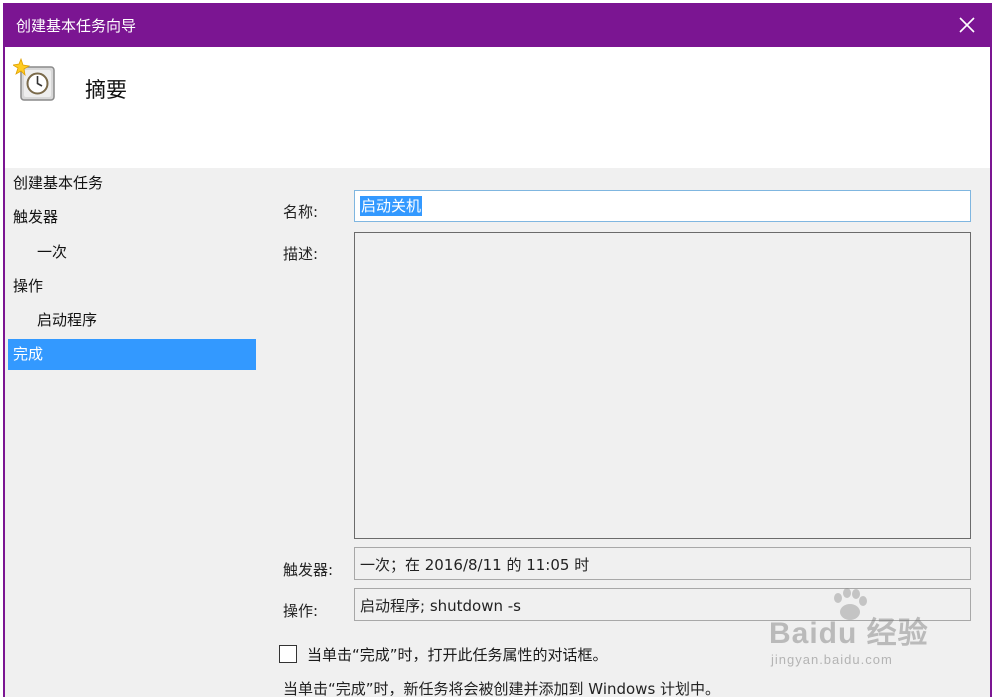 The width and height of the screenshot is (997, 697). Describe the element at coordinates (132, 252) in the screenshot. I see `nav-step-once: 一次` at that location.